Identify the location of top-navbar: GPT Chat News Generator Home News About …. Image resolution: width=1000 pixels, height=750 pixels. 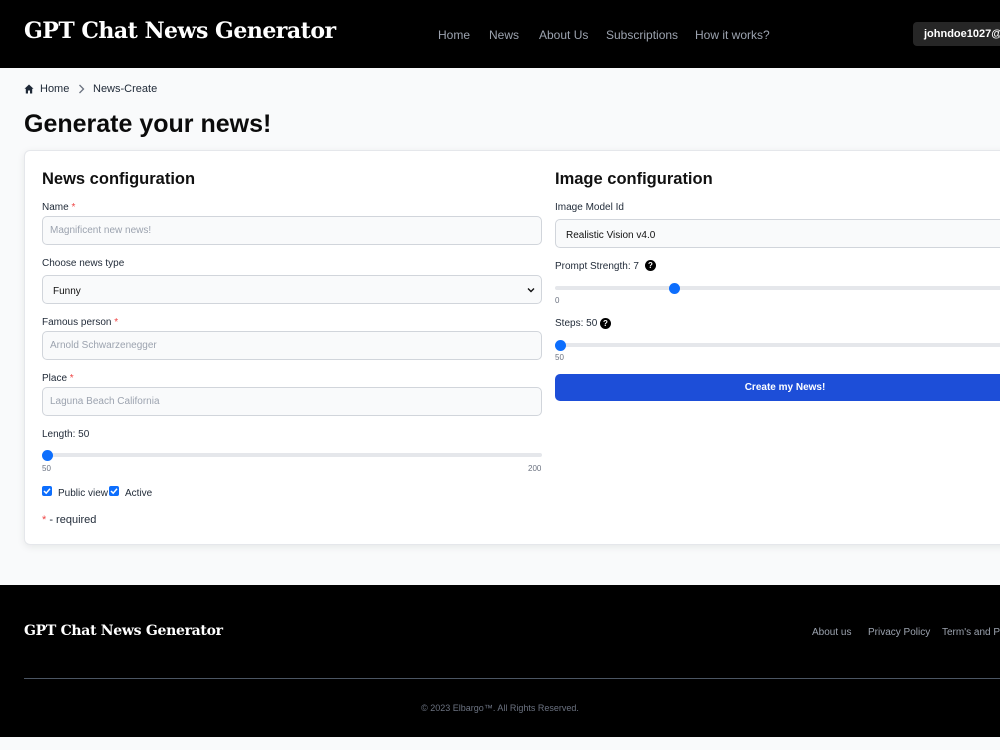
(500, 34).